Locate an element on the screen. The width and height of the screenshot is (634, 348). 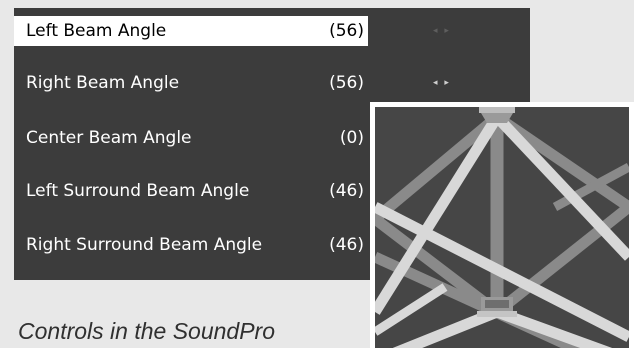
menu-item-right-surround-beam-angle: Right Surround Beam Angle (46) is located at coordinates (191, 245).